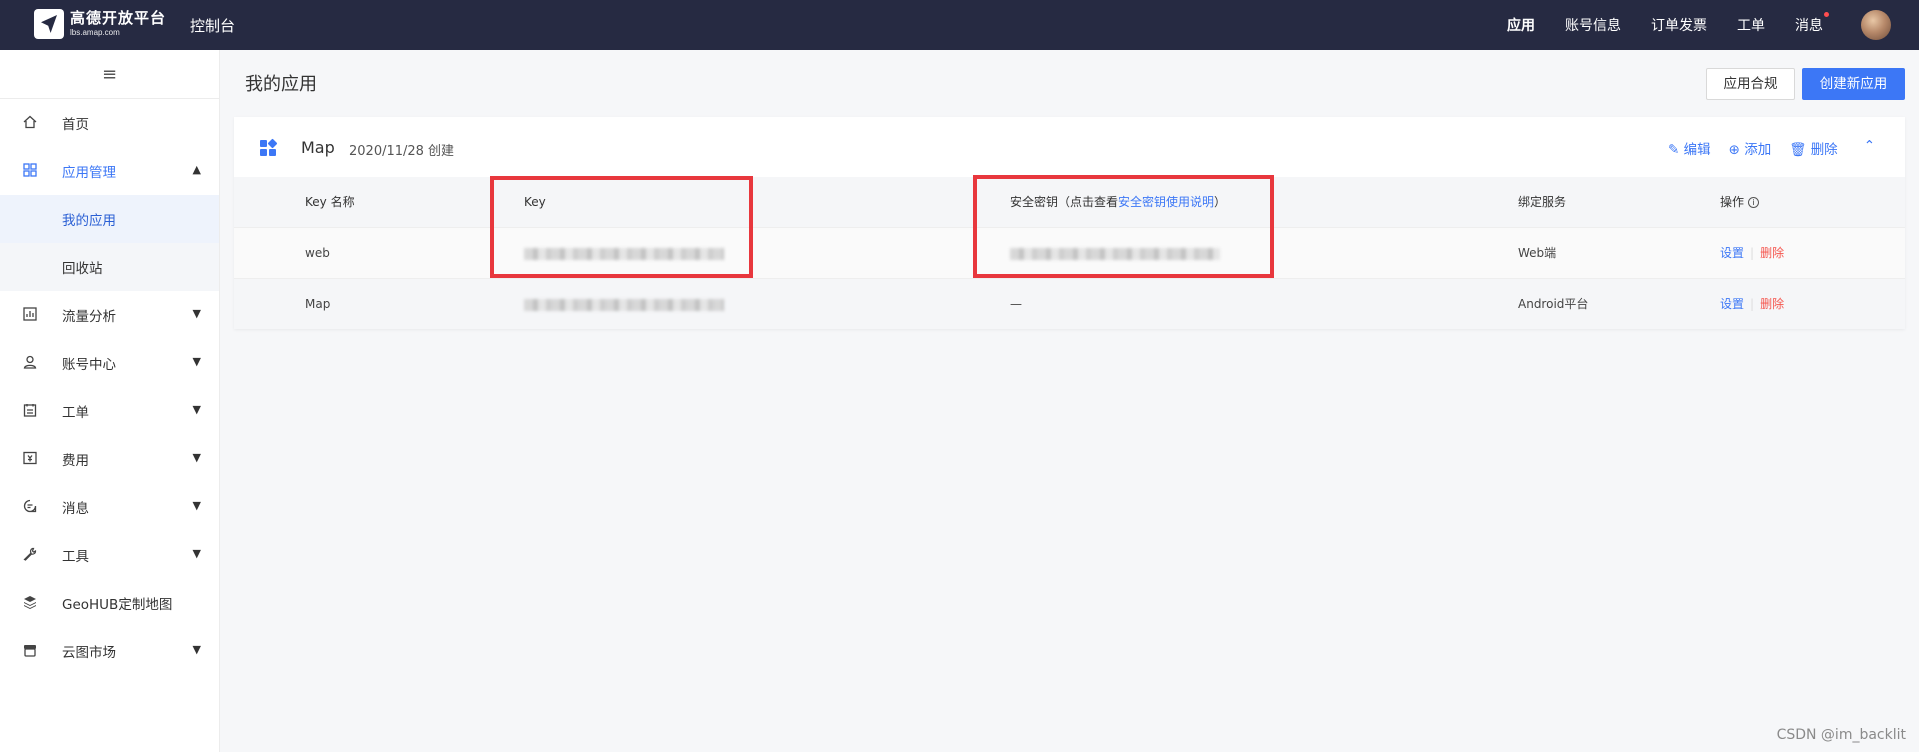 The image size is (1919, 752). I want to click on amap-logo-icon, so click(49, 24).